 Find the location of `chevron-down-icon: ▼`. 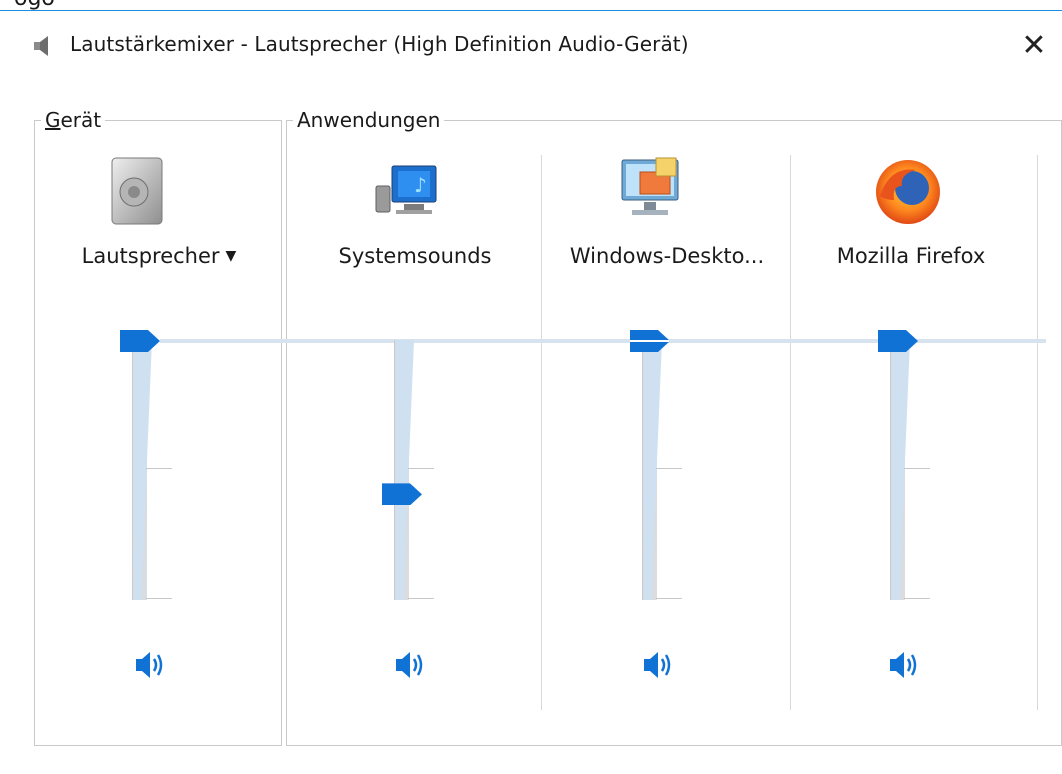

chevron-down-icon: ▼ is located at coordinates (231, 256).